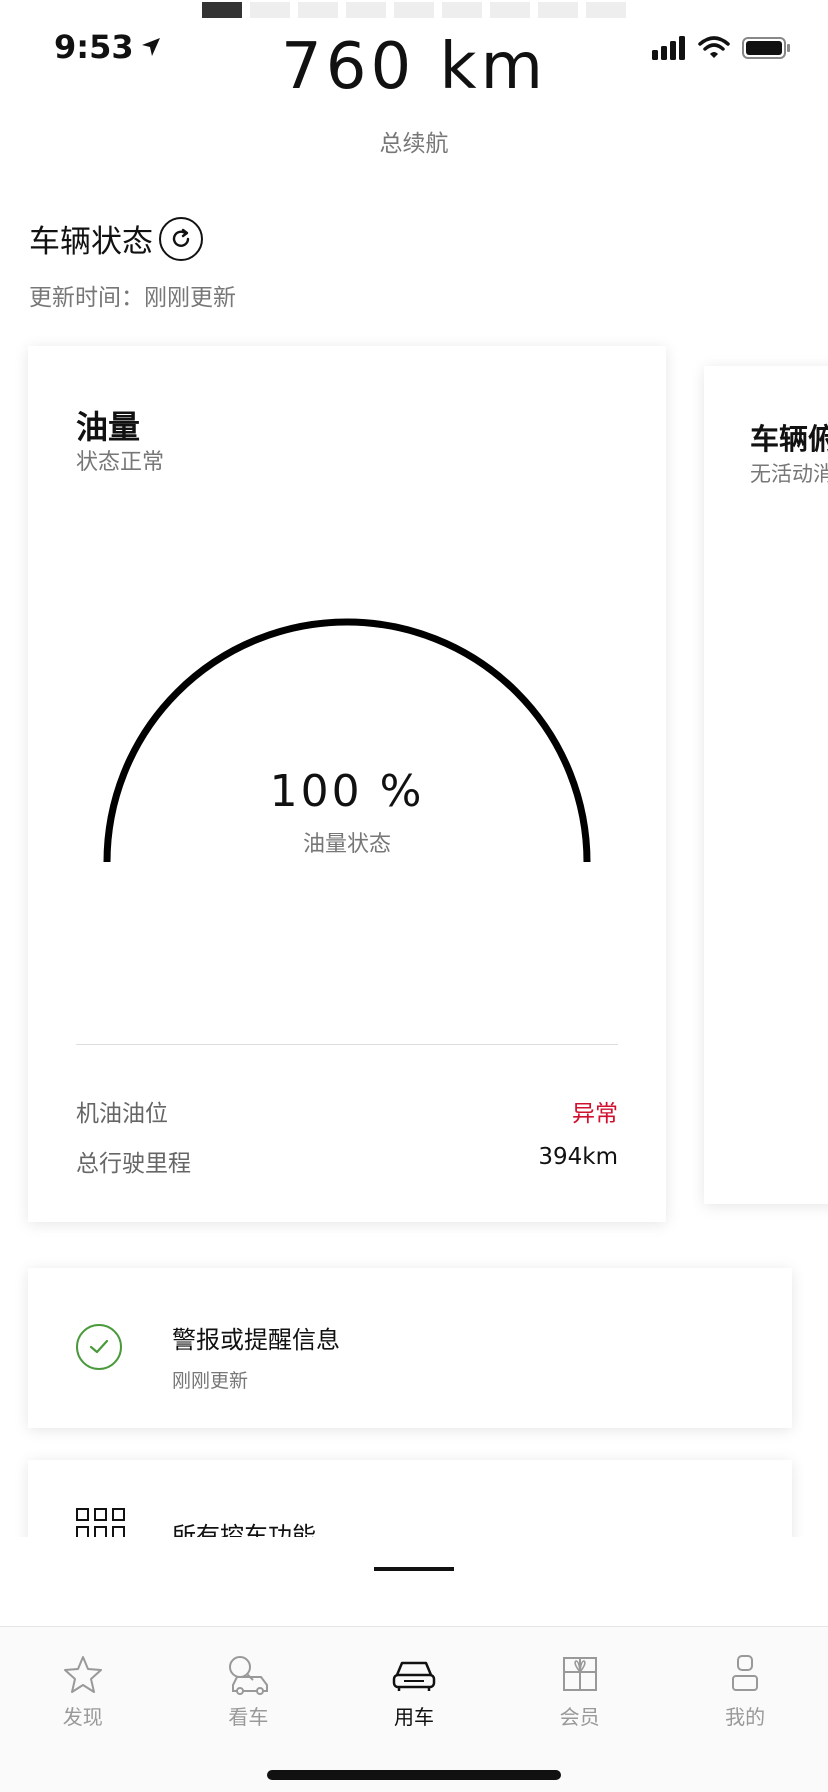 The height and width of the screenshot is (1792, 828). I want to click on oil-level-row: 机油油位 异常, so click(347, 1111).